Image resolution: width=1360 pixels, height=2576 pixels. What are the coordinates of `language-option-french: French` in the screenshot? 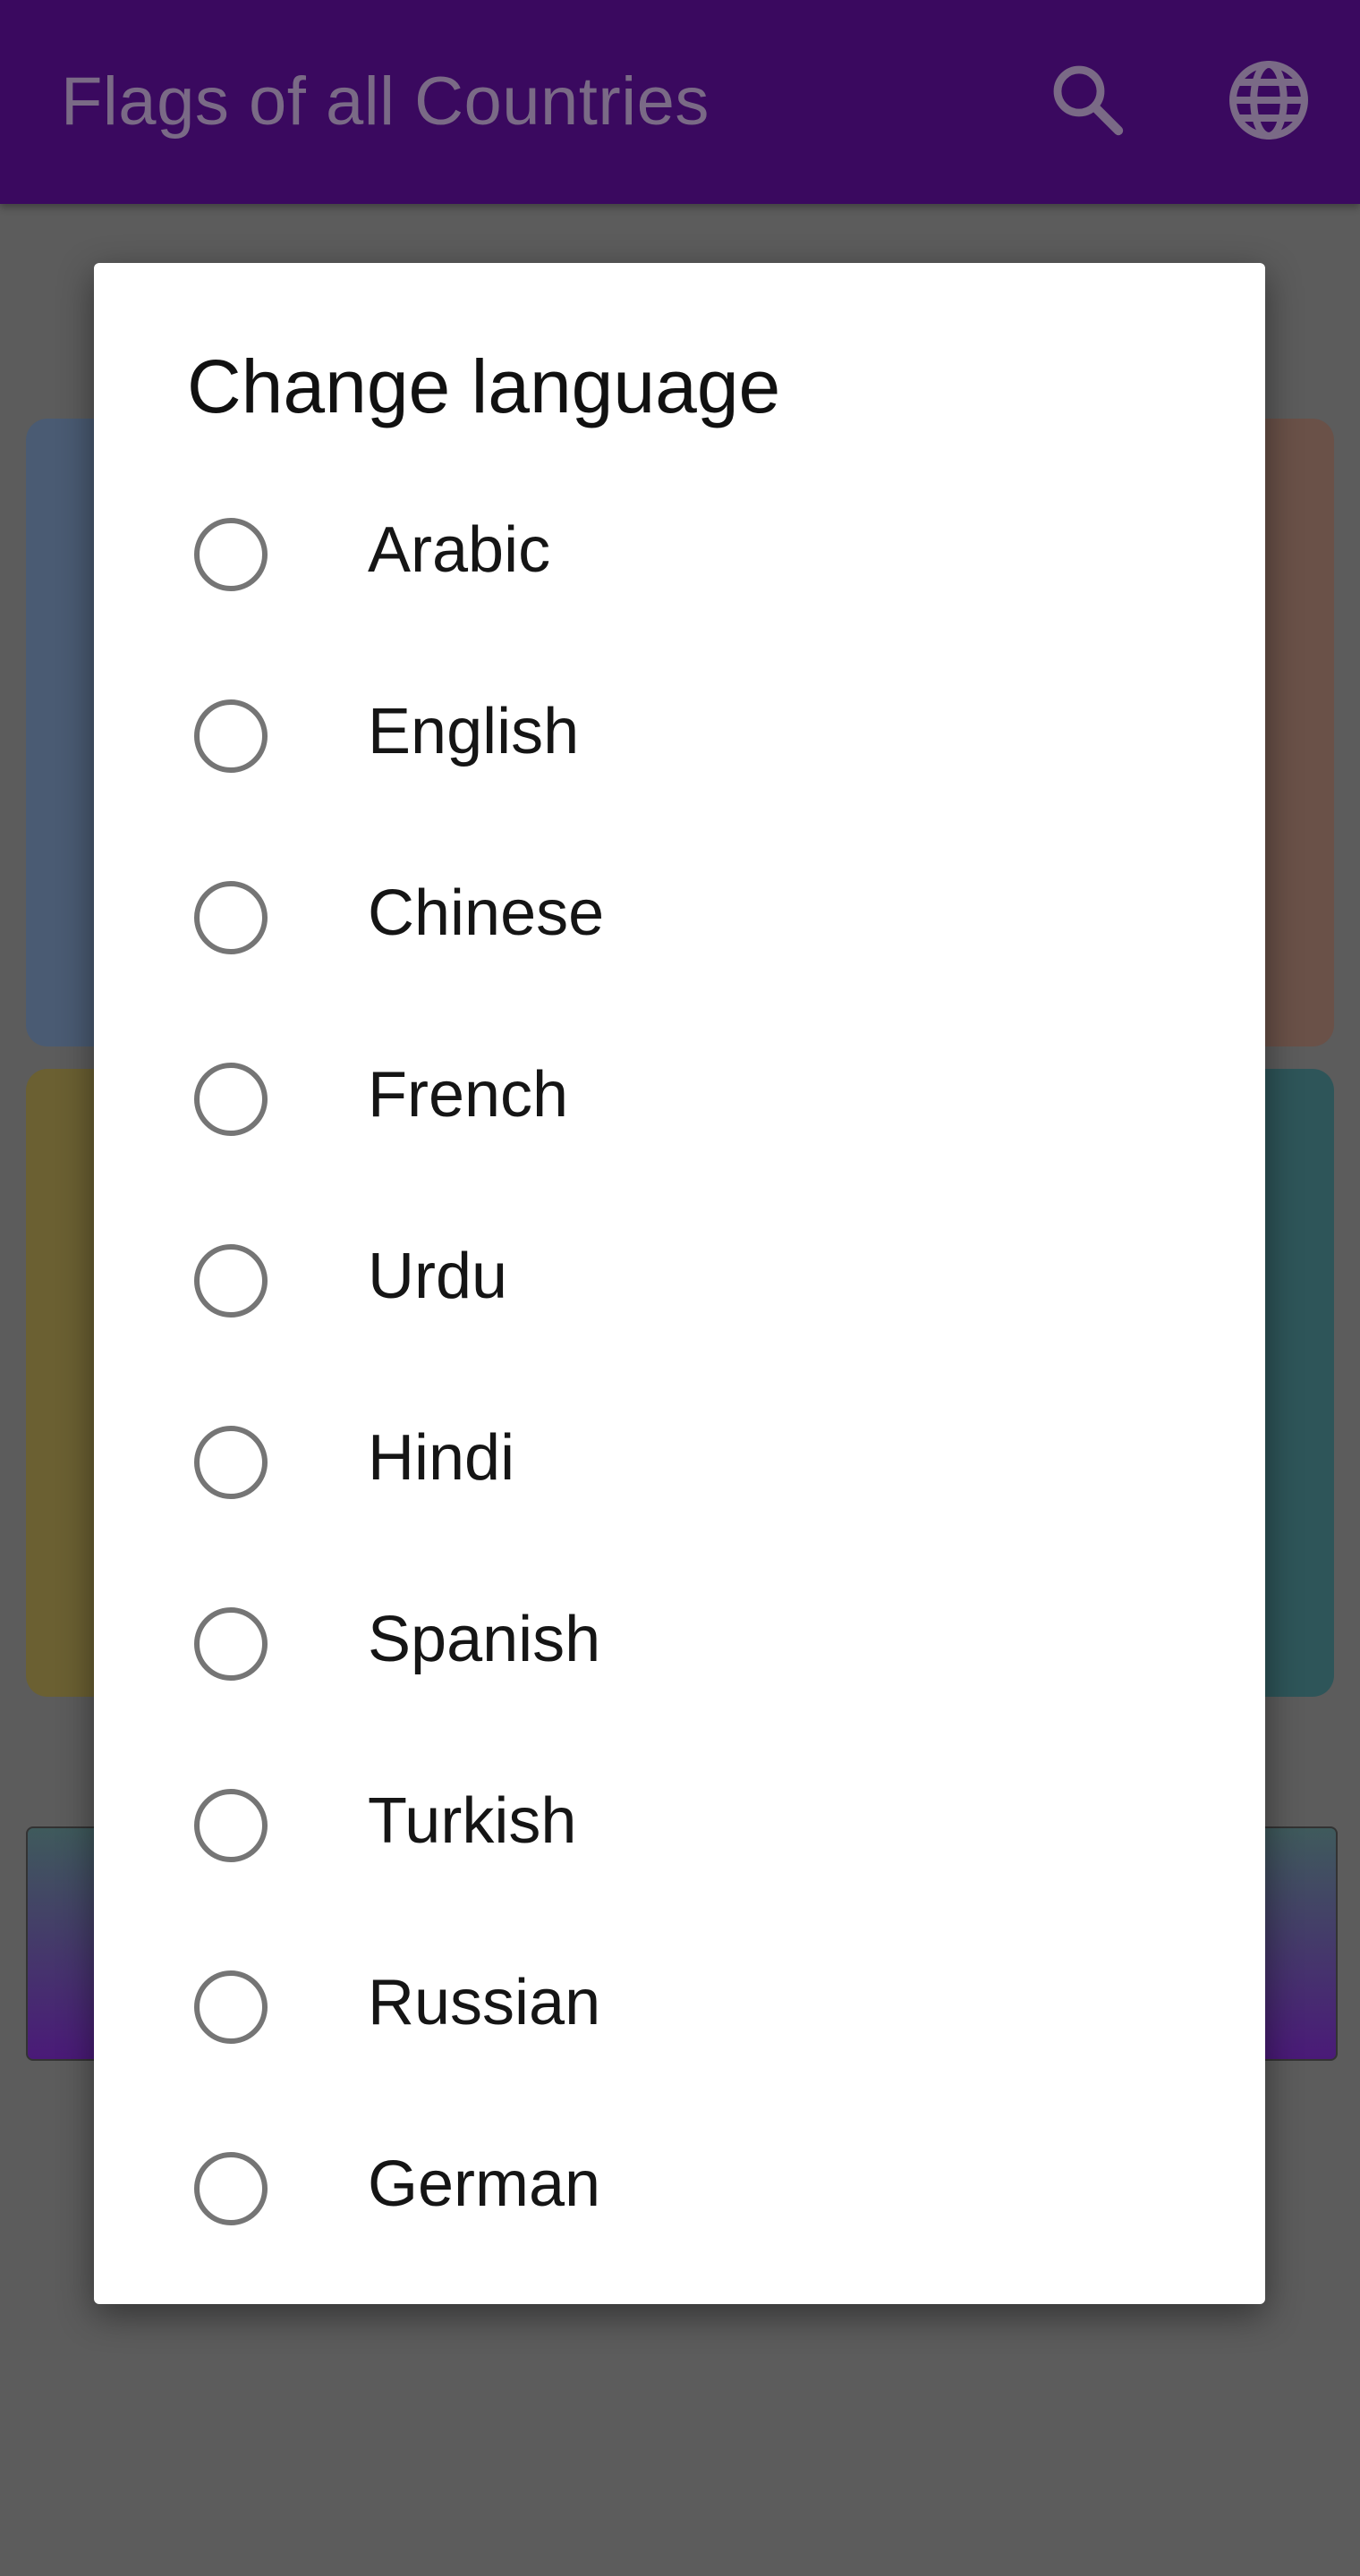 It's located at (679, 1099).